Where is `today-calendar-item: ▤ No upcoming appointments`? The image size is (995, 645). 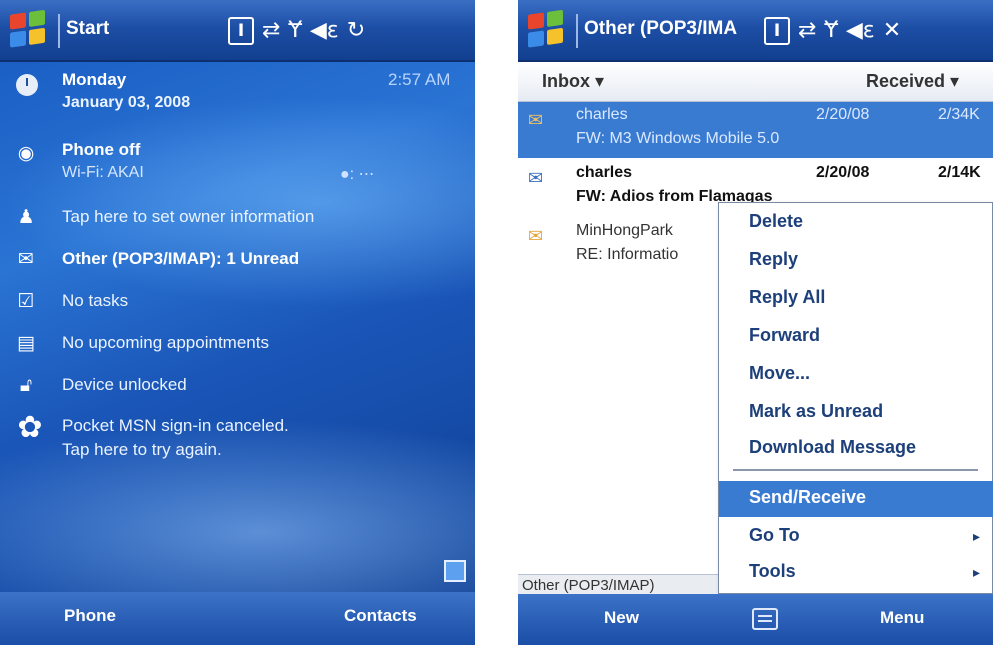
today-calendar-item: ▤ No upcoming appointments is located at coordinates (237, 344).